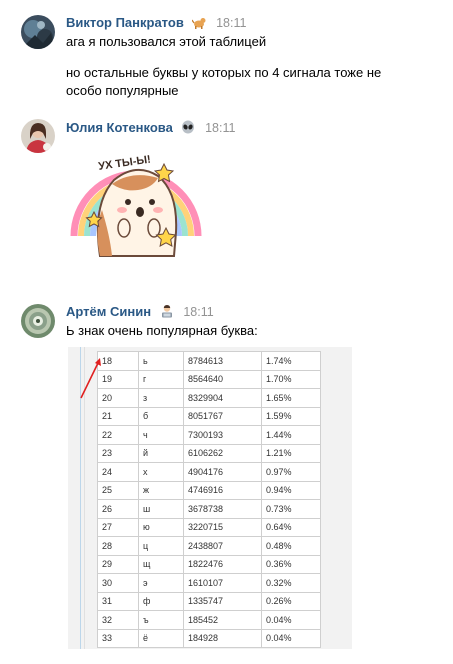  What do you see at coordinates (291, 398) in the screenshot?
I see `percent-cell: 1.65%` at bounding box center [291, 398].